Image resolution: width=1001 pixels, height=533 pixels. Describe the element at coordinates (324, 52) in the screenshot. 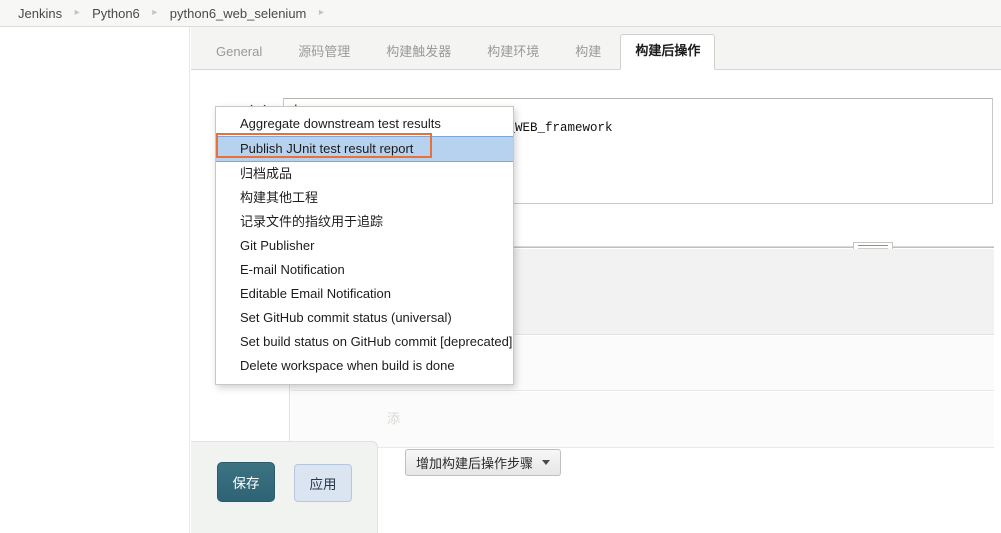

I see `tab-source-code-management: 源码管理` at that location.